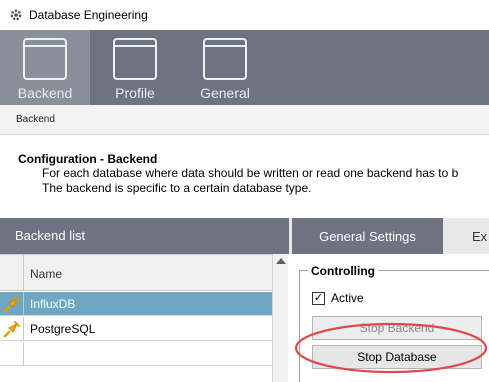 This screenshot has width=489, height=382. Describe the element at coordinates (244, 15) in the screenshot. I see `title-bar: Database Engineering` at that location.